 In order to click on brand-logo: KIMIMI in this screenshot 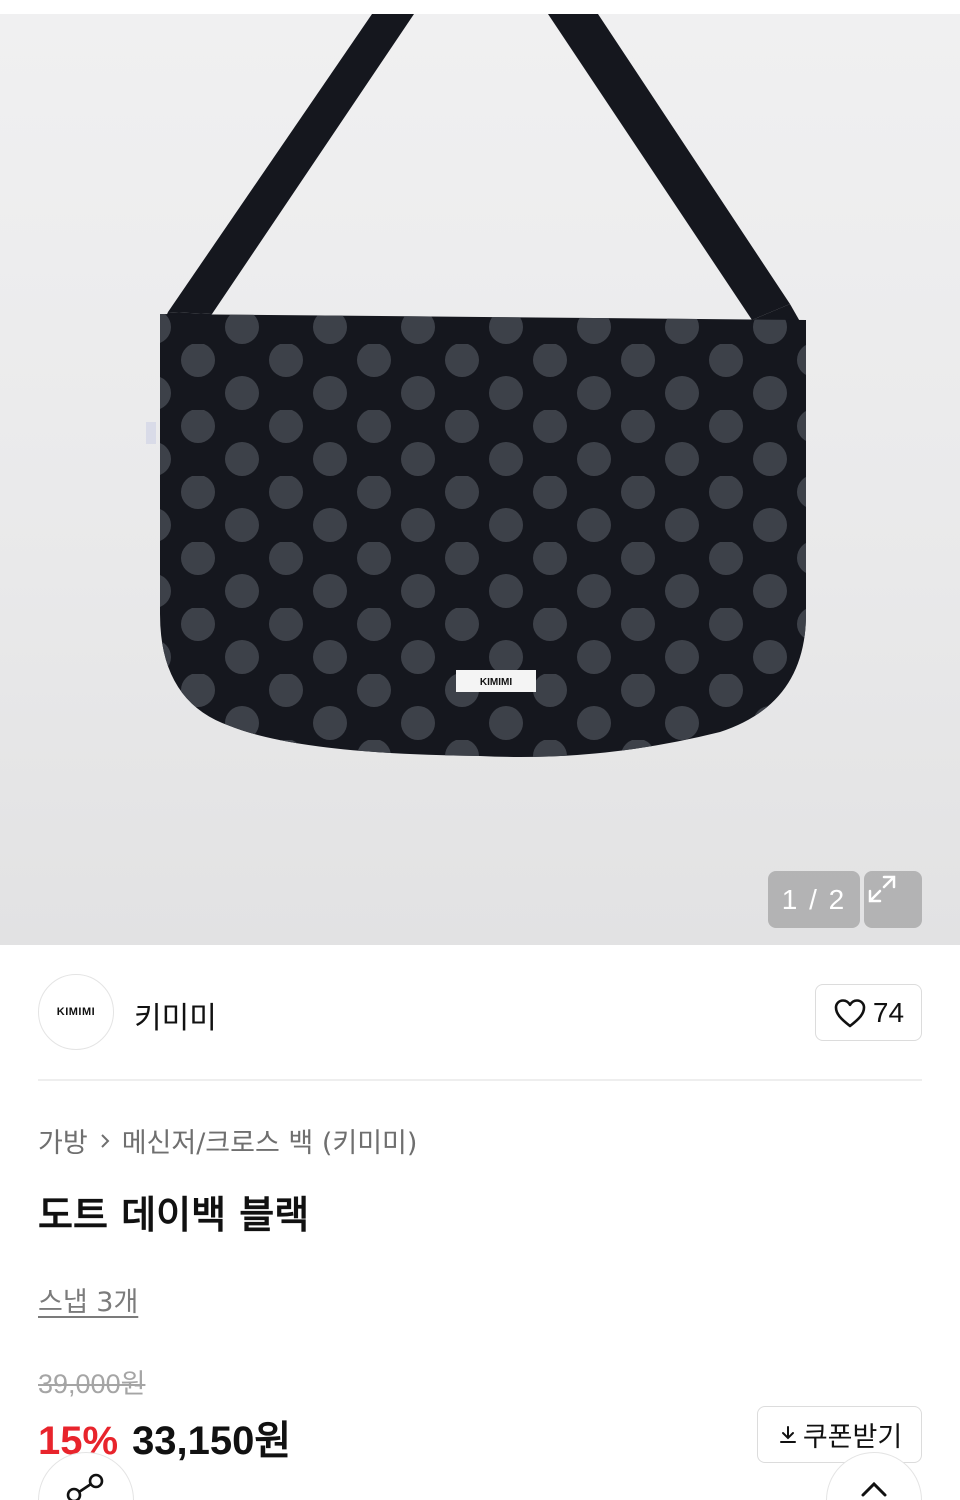, I will do `click(76, 1012)`.